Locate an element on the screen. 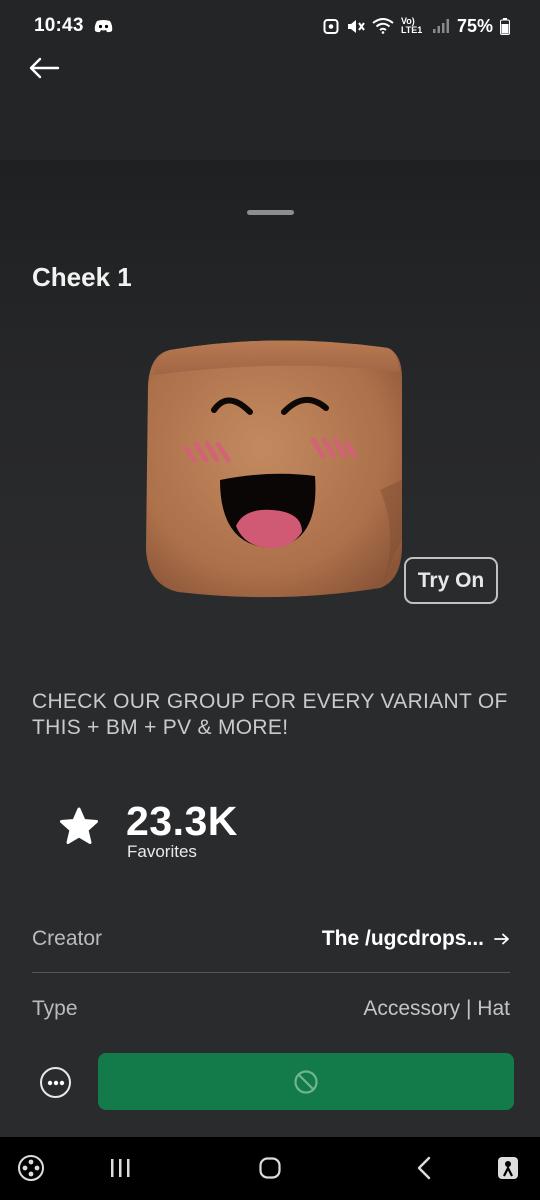 This screenshot has width=540, height=1200. item-title: Cheek 1 is located at coordinates (82, 277).